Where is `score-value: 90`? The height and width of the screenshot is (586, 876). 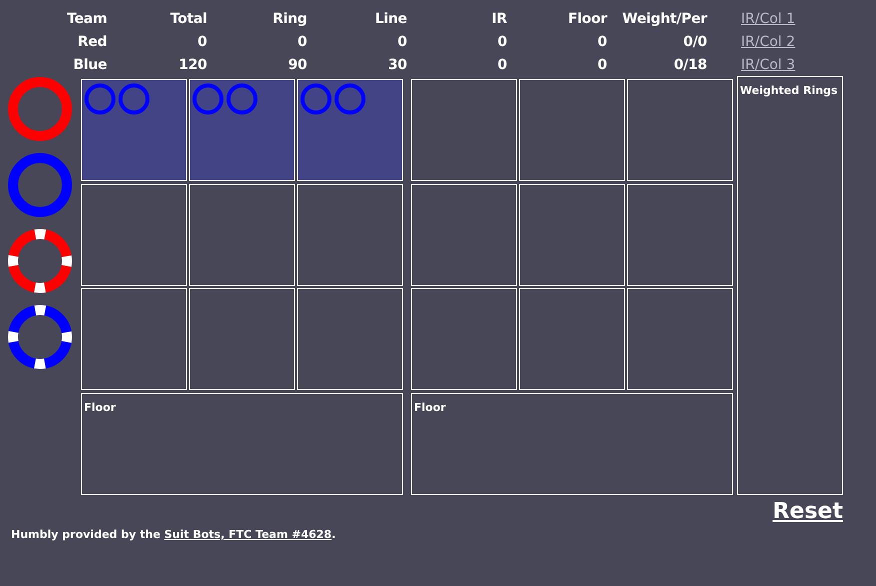
score-value: 90 is located at coordinates (297, 65).